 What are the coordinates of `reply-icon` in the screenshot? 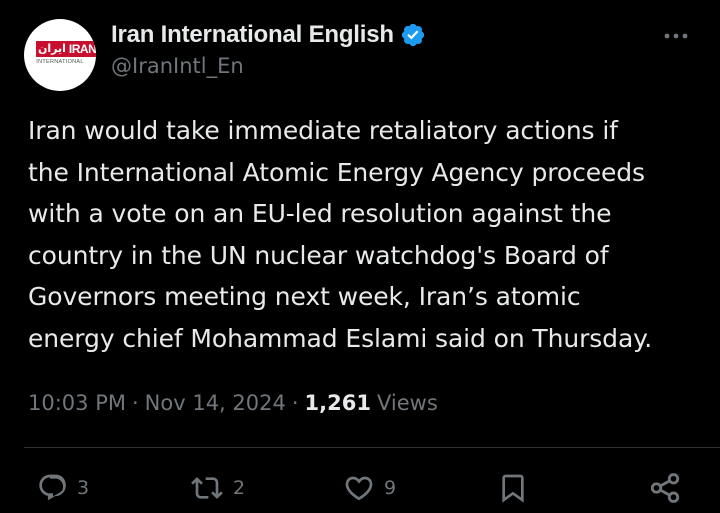 It's located at (53, 488).